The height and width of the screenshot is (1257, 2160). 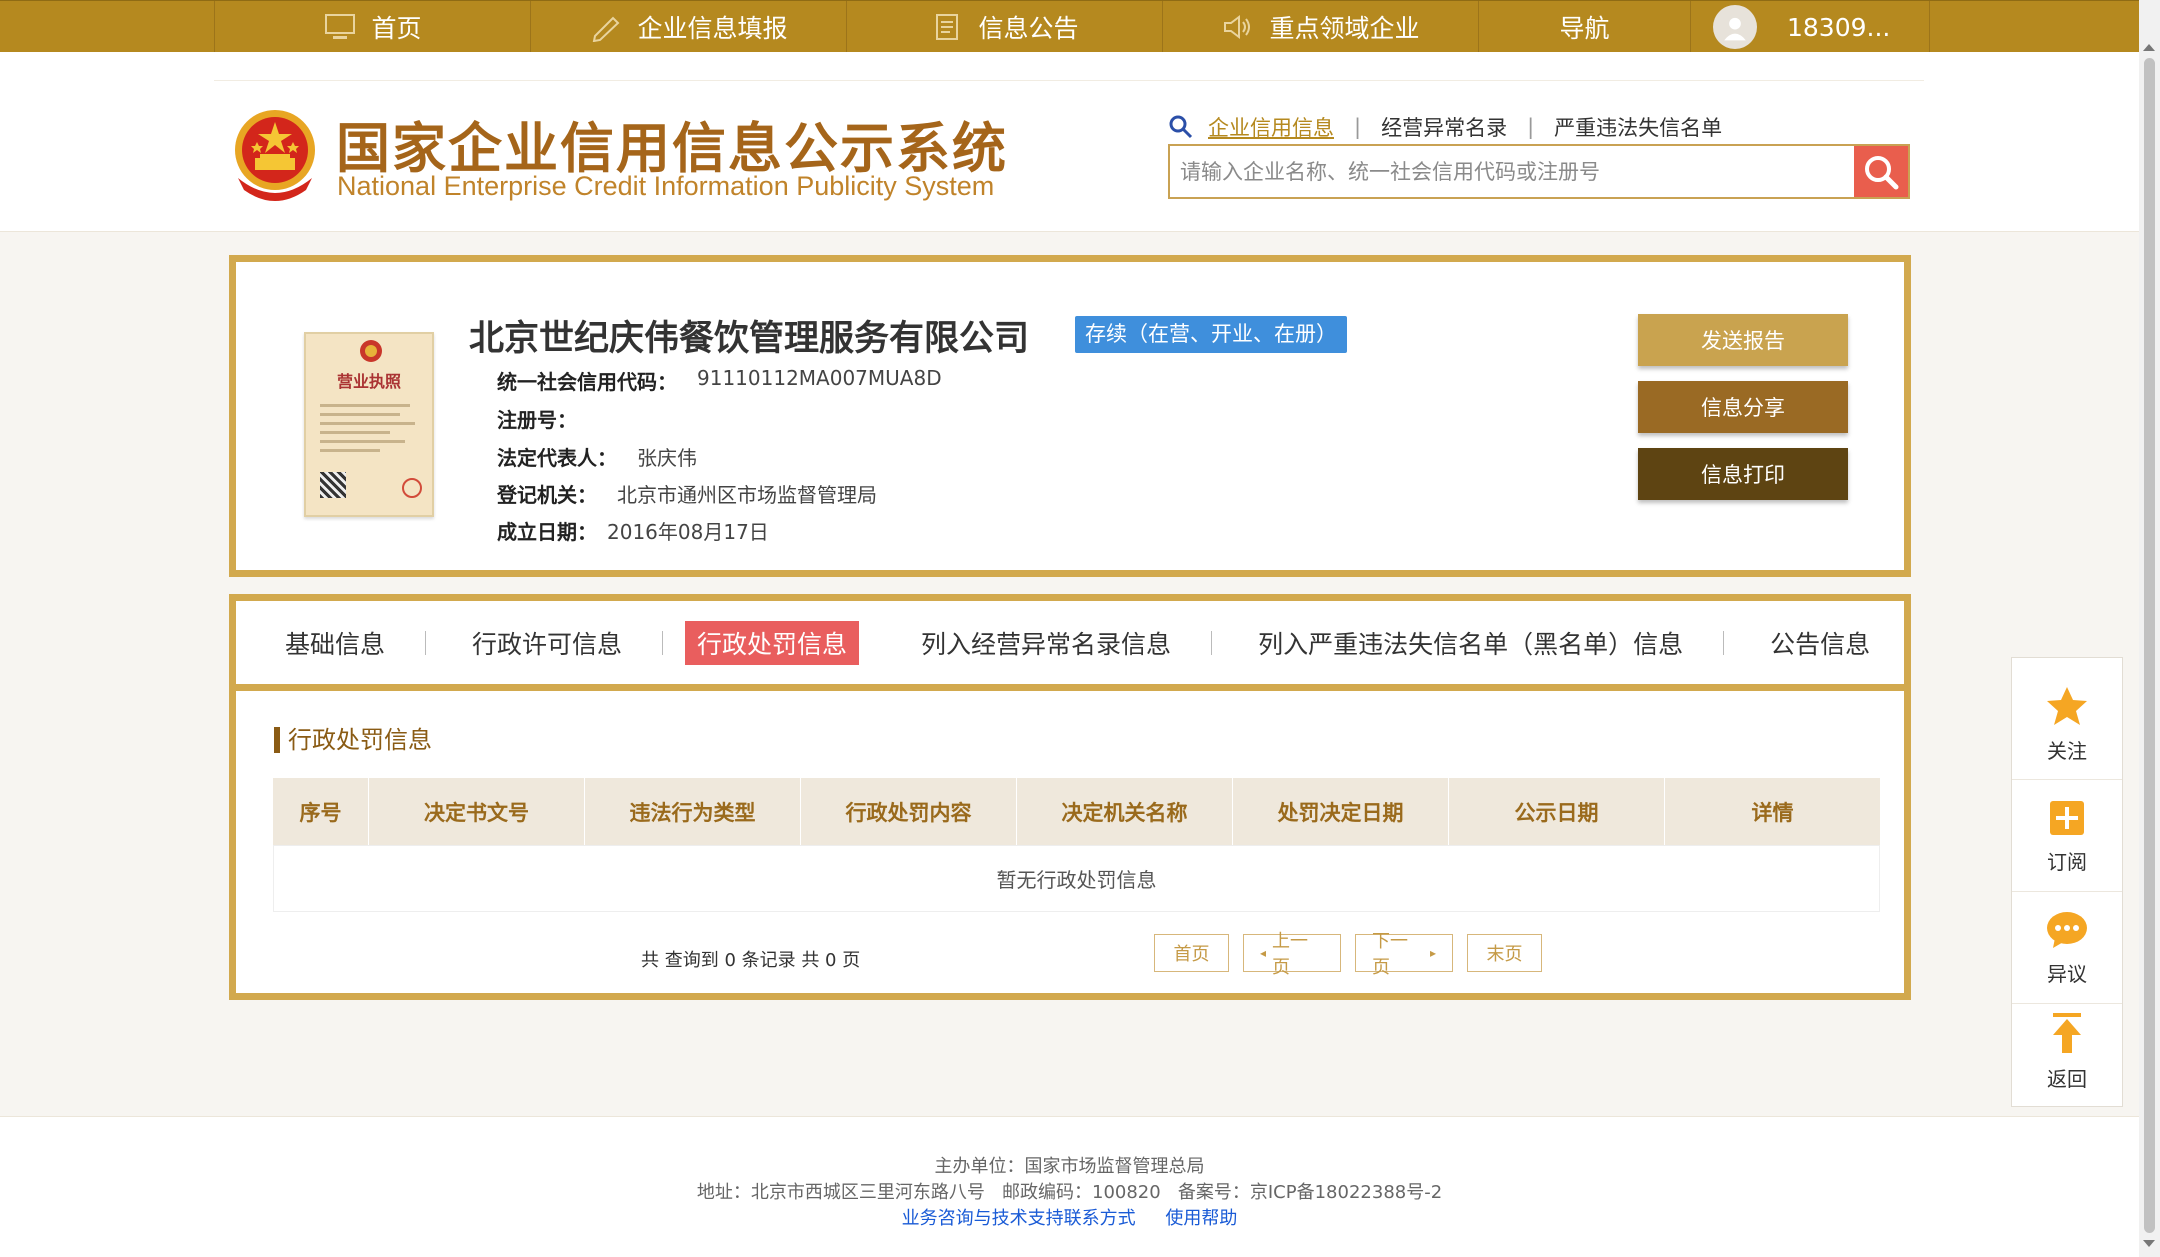 What do you see at coordinates (335, 643) in the screenshot?
I see `tab-basic-info: 基础信息` at bounding box center [335, 643].